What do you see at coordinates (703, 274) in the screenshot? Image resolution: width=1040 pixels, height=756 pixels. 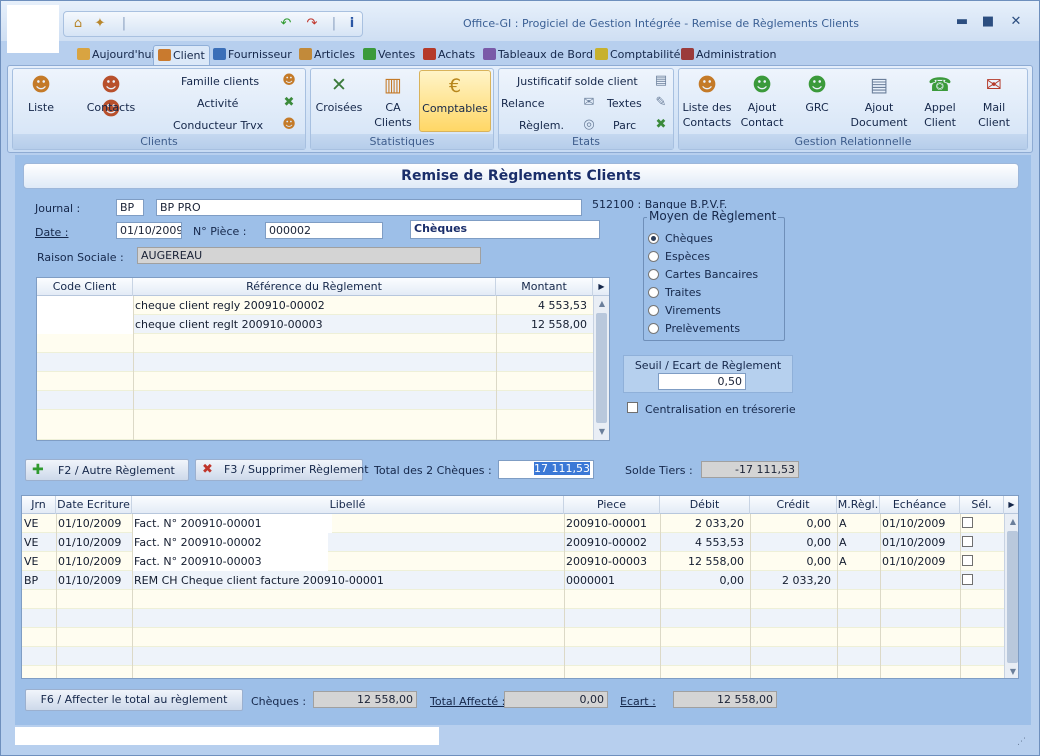 I see `radio-cartes-bancaires: Cartes Bancaires` at bounding box center [703, 274].